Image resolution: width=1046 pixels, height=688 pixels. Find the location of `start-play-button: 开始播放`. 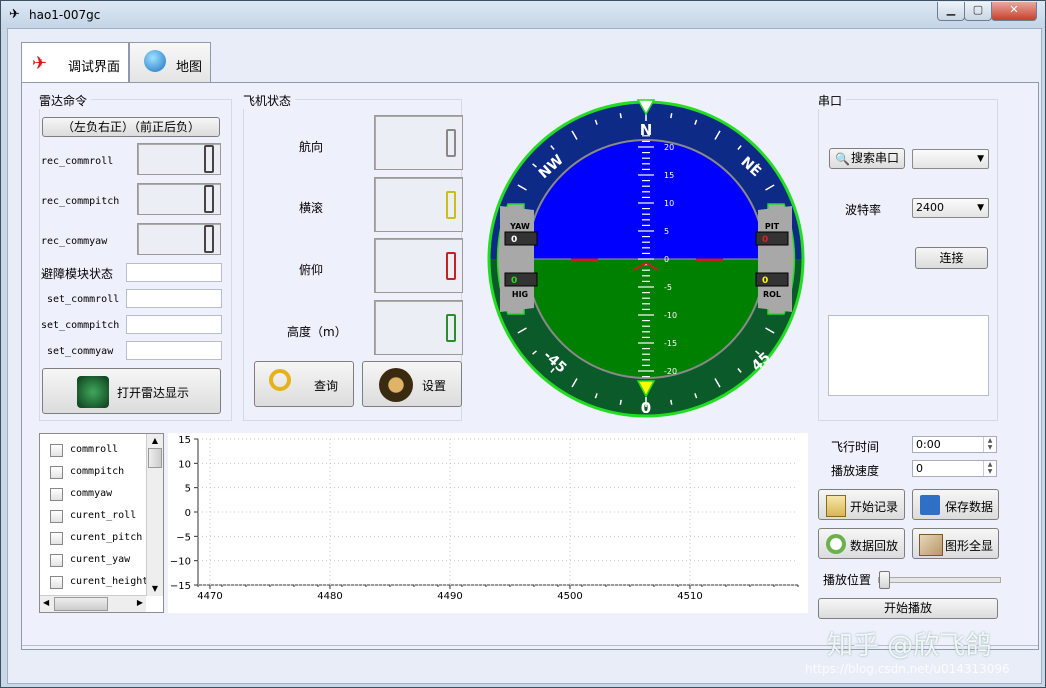

start-play-button: 开始播放 is located at coordinates (908, 608).